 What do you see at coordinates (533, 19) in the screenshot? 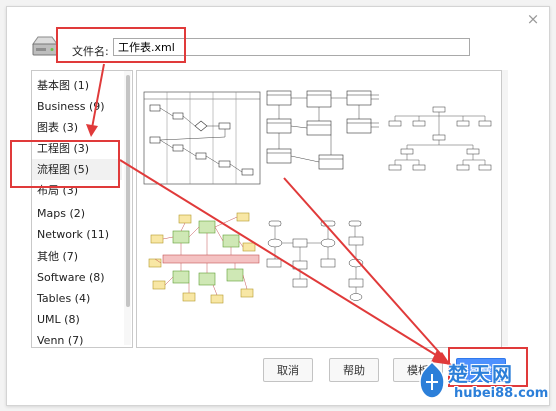
I see `close-icon: ×` at bounding box center [533, 19].